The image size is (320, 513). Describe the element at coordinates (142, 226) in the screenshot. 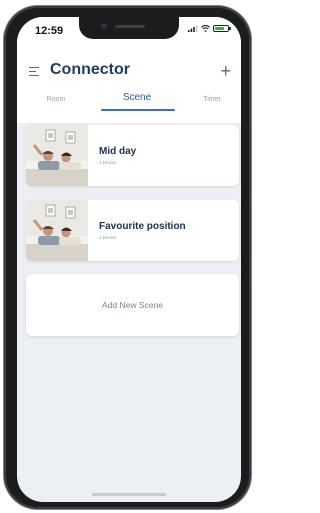

I see `scene-name: Favourite position` at that location.